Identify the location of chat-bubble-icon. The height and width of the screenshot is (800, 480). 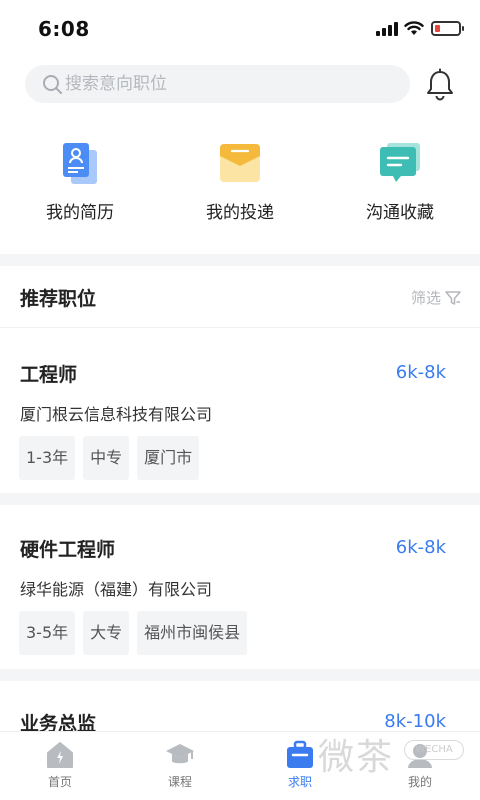
(400, 162).